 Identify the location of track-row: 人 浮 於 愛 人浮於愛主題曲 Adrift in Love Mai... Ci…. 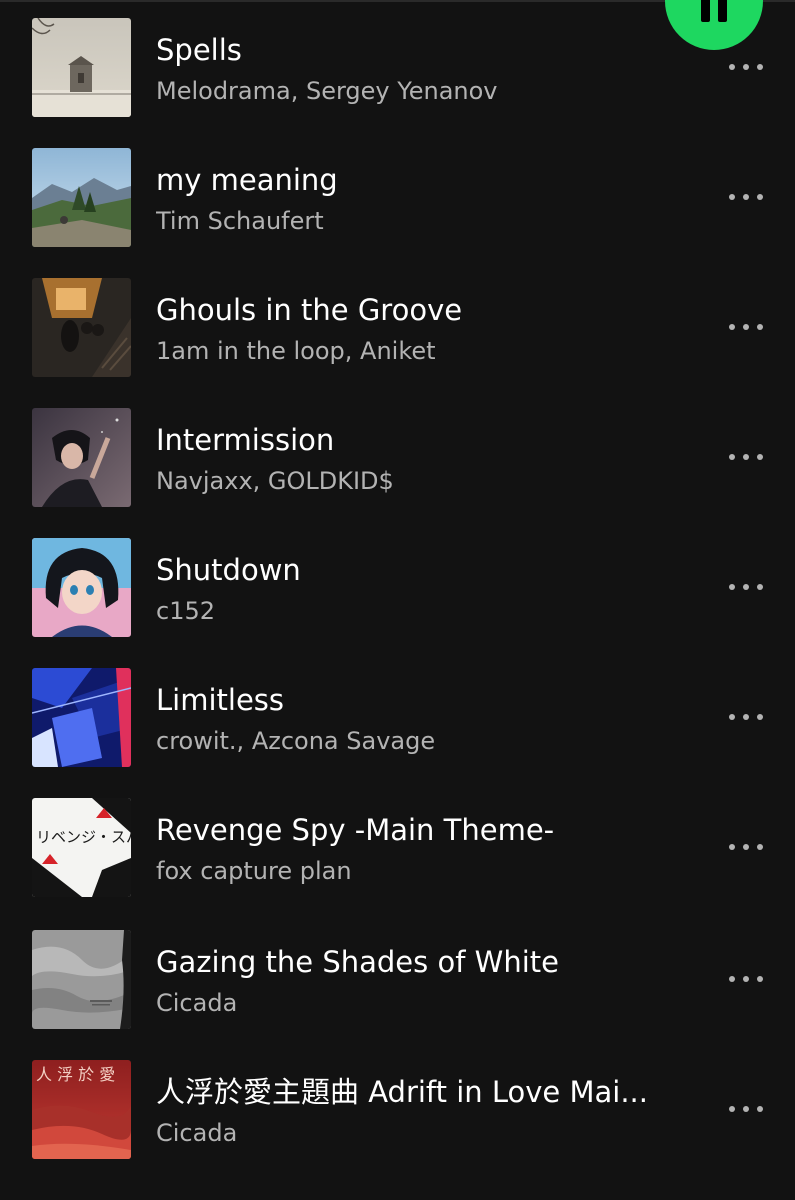
(397, 1107).